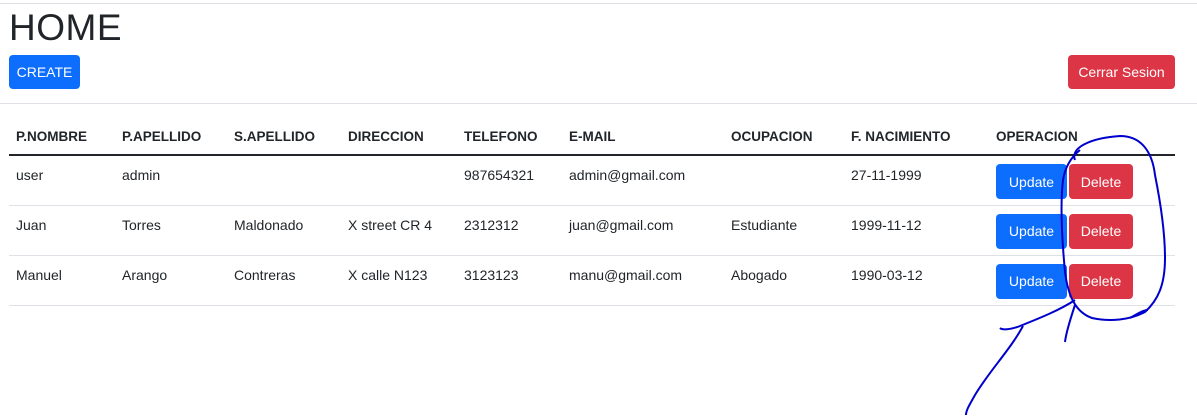 The width and height of the screenshot is (1197, 417). Describe the element at coordinates (171, 280) in the screenshot. I see `cell-apellido1: Arango` at that location.